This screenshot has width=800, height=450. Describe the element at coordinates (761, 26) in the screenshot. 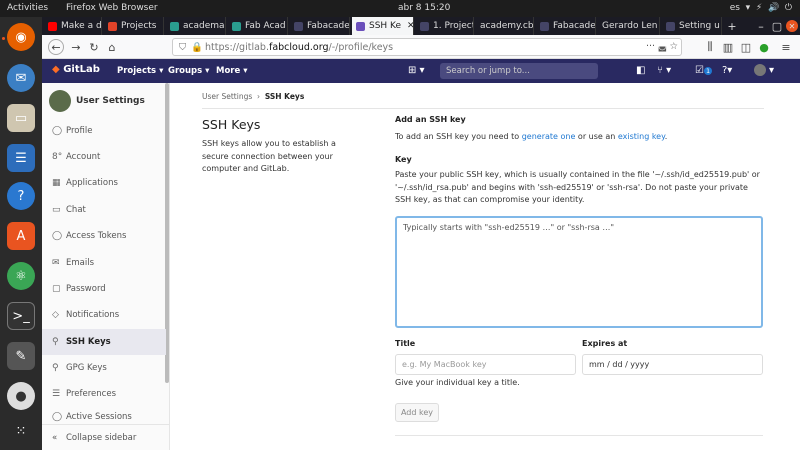

I see `minimize-icon: –` at that location.